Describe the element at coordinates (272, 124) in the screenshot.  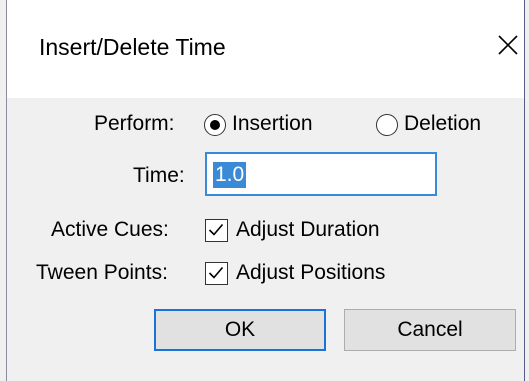
I see `insertion-label: Insertion` at that location.